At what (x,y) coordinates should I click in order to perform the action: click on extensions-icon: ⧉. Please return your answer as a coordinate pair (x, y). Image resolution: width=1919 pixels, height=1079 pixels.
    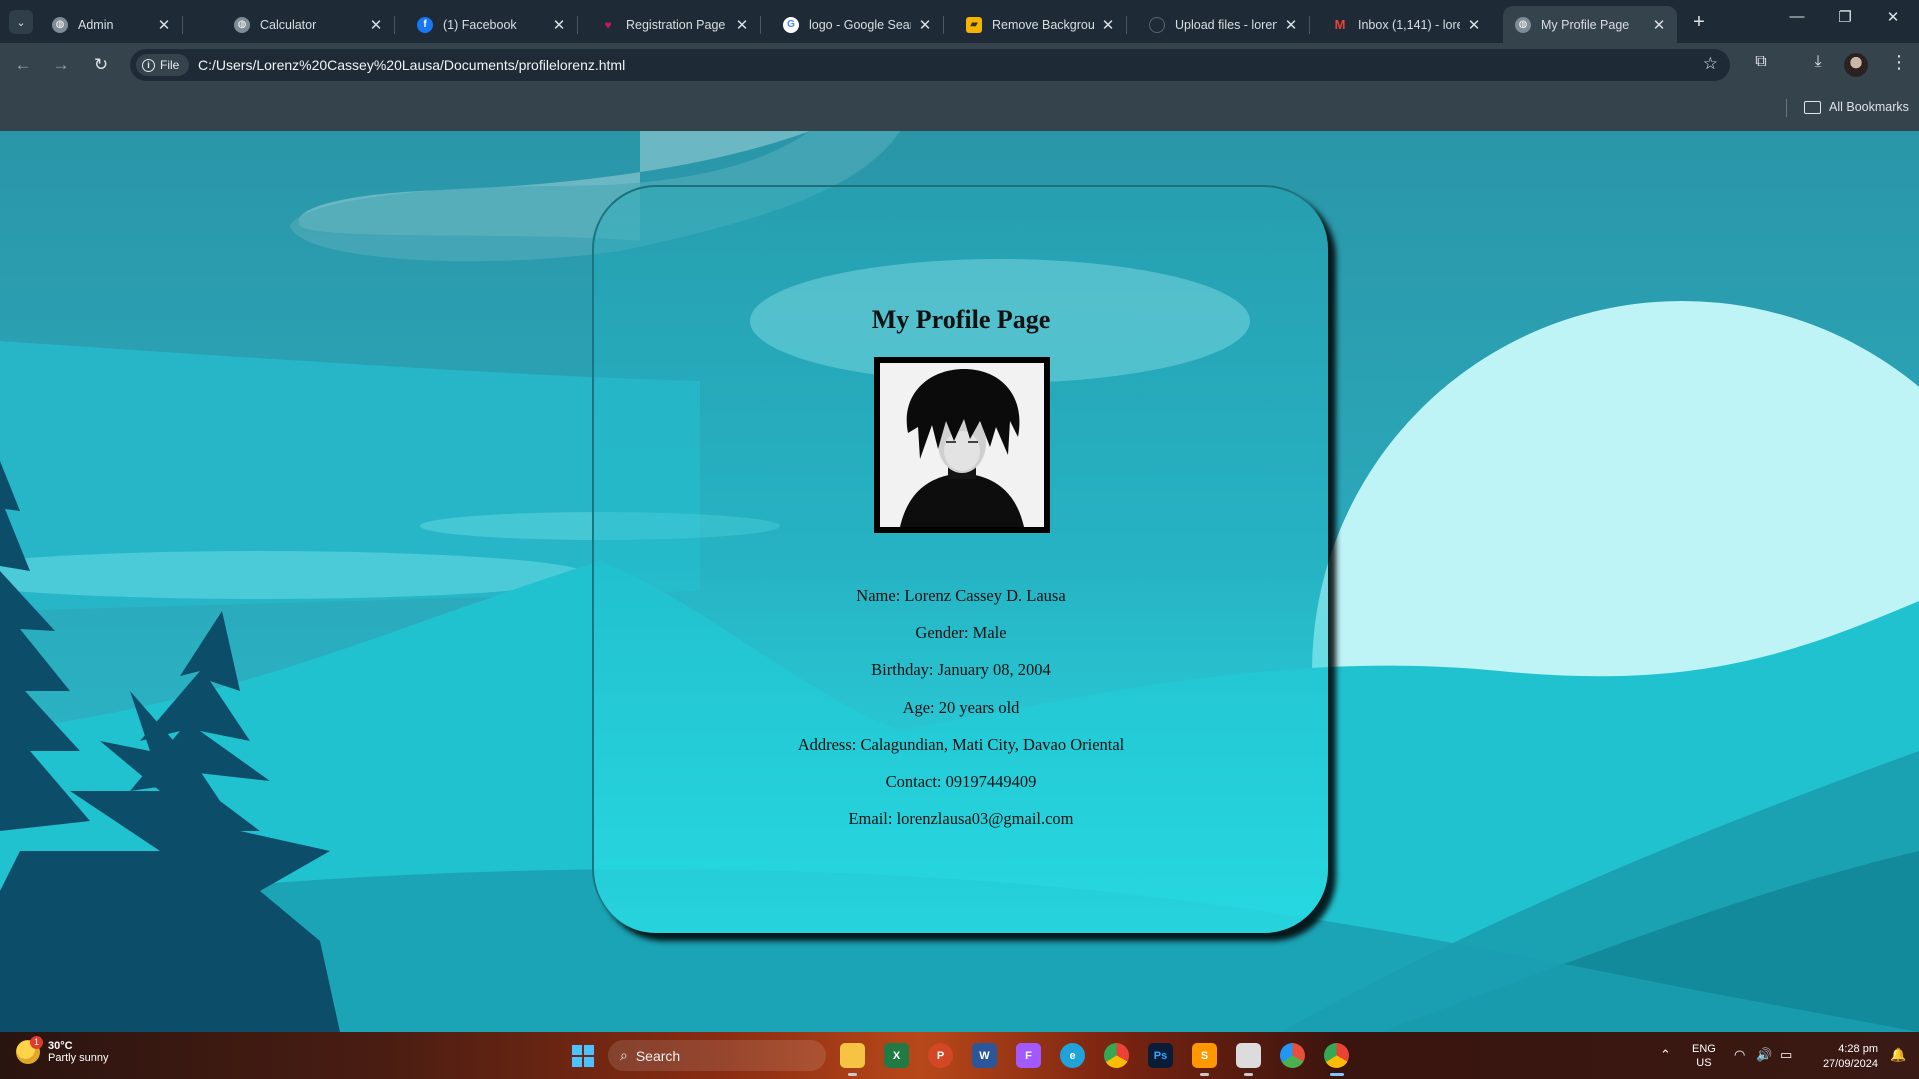
    Looking at the image, I should click on (1761, 62).